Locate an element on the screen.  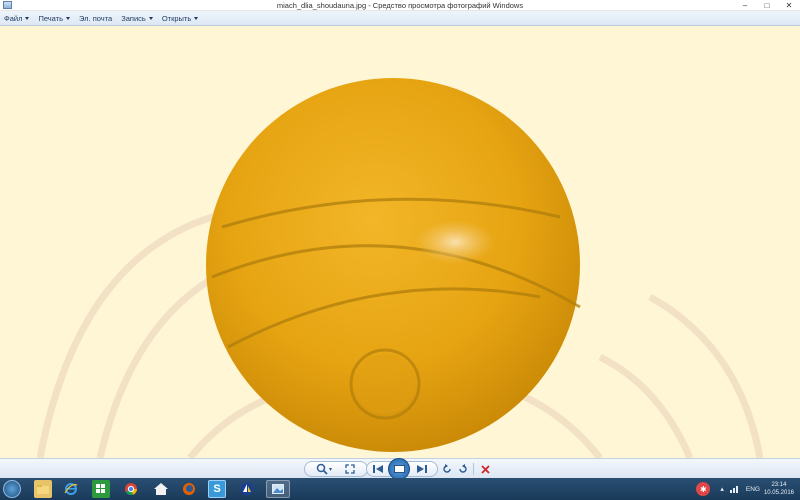
start-button is located at coordinates (12, 489).